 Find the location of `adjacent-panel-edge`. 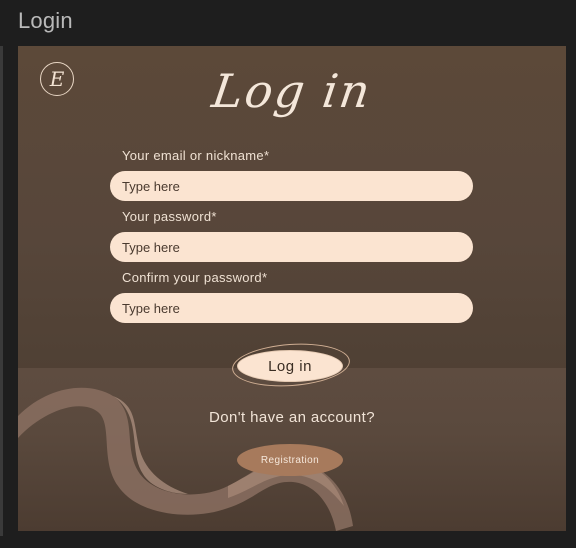

adjacent-panel-edge is located at coordinates (1, 291).